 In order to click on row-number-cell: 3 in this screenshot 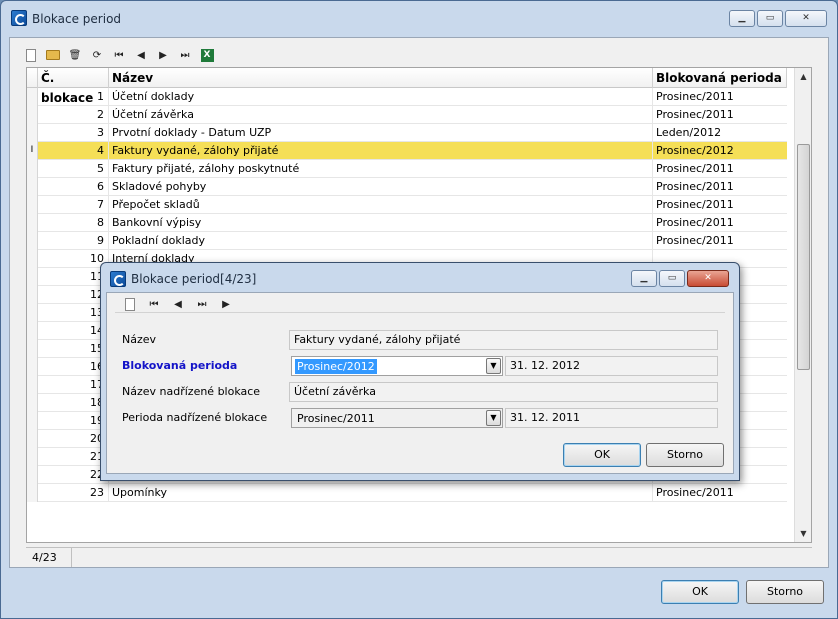, I will do `click(73, 132)`.